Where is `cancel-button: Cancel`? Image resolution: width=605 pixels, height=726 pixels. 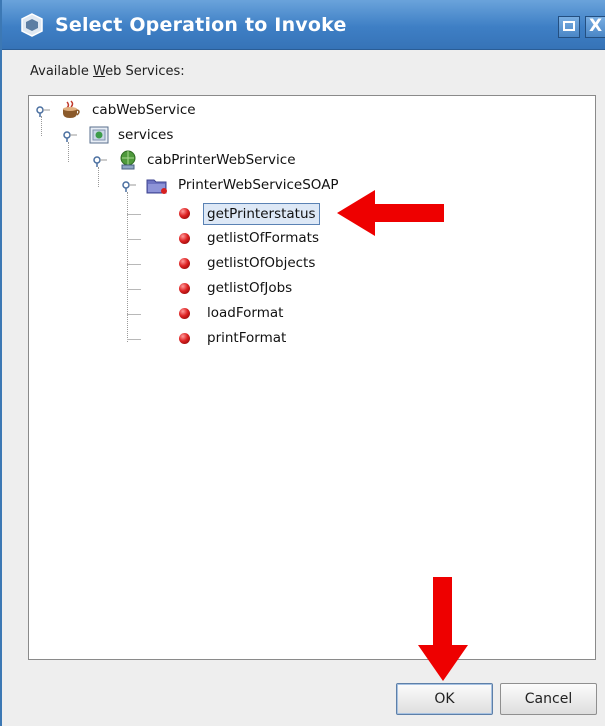 cancel-button: Cancel is located at coordinates (548, 699).